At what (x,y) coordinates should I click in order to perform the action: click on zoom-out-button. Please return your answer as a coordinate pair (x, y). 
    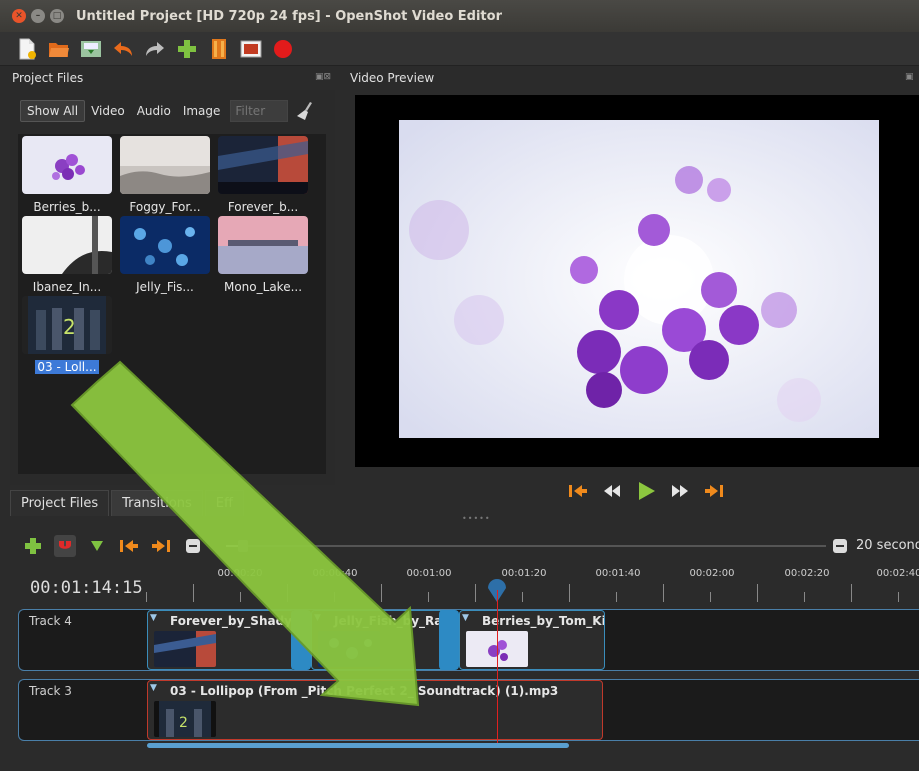
    Looking at the image, I should click on (193, 546).